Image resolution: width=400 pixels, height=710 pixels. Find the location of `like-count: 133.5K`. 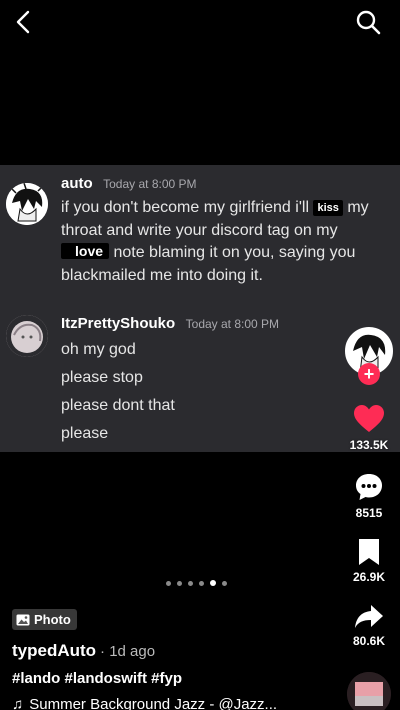

like-count: 133.5K is located at coordinates (369, 445).